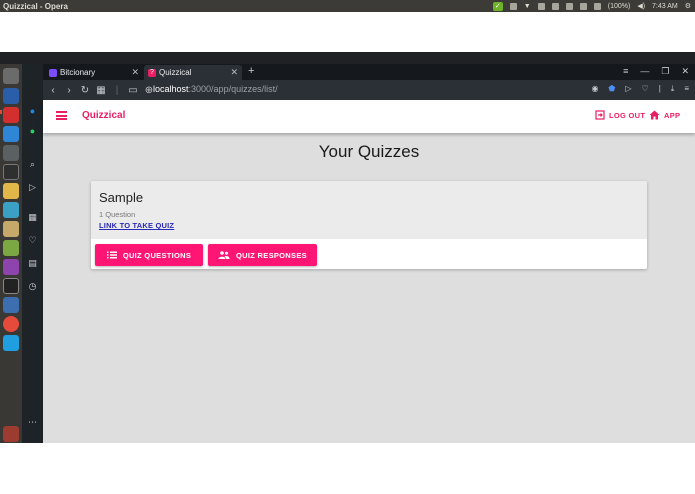 The height and width of the screenshot is (494, 695). What do you see at coordinates (11, 153) in the screenshot?
I see `spacer-icon` at bounding box center [11, 153].